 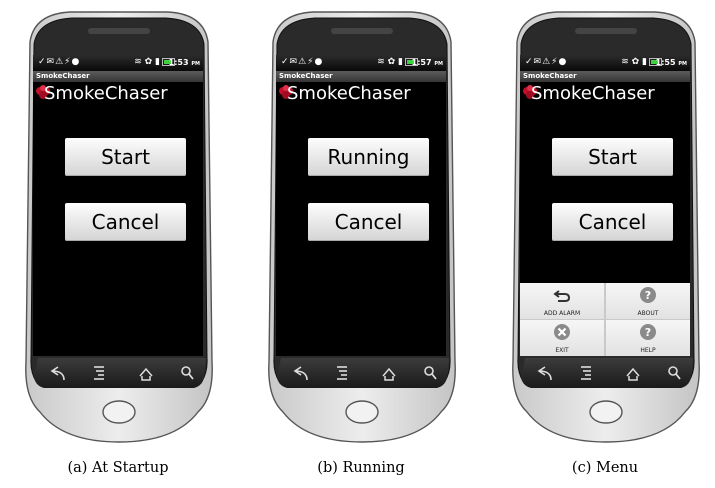 I want to click on caption: (a) At Startup, so click(x=118, y=468).